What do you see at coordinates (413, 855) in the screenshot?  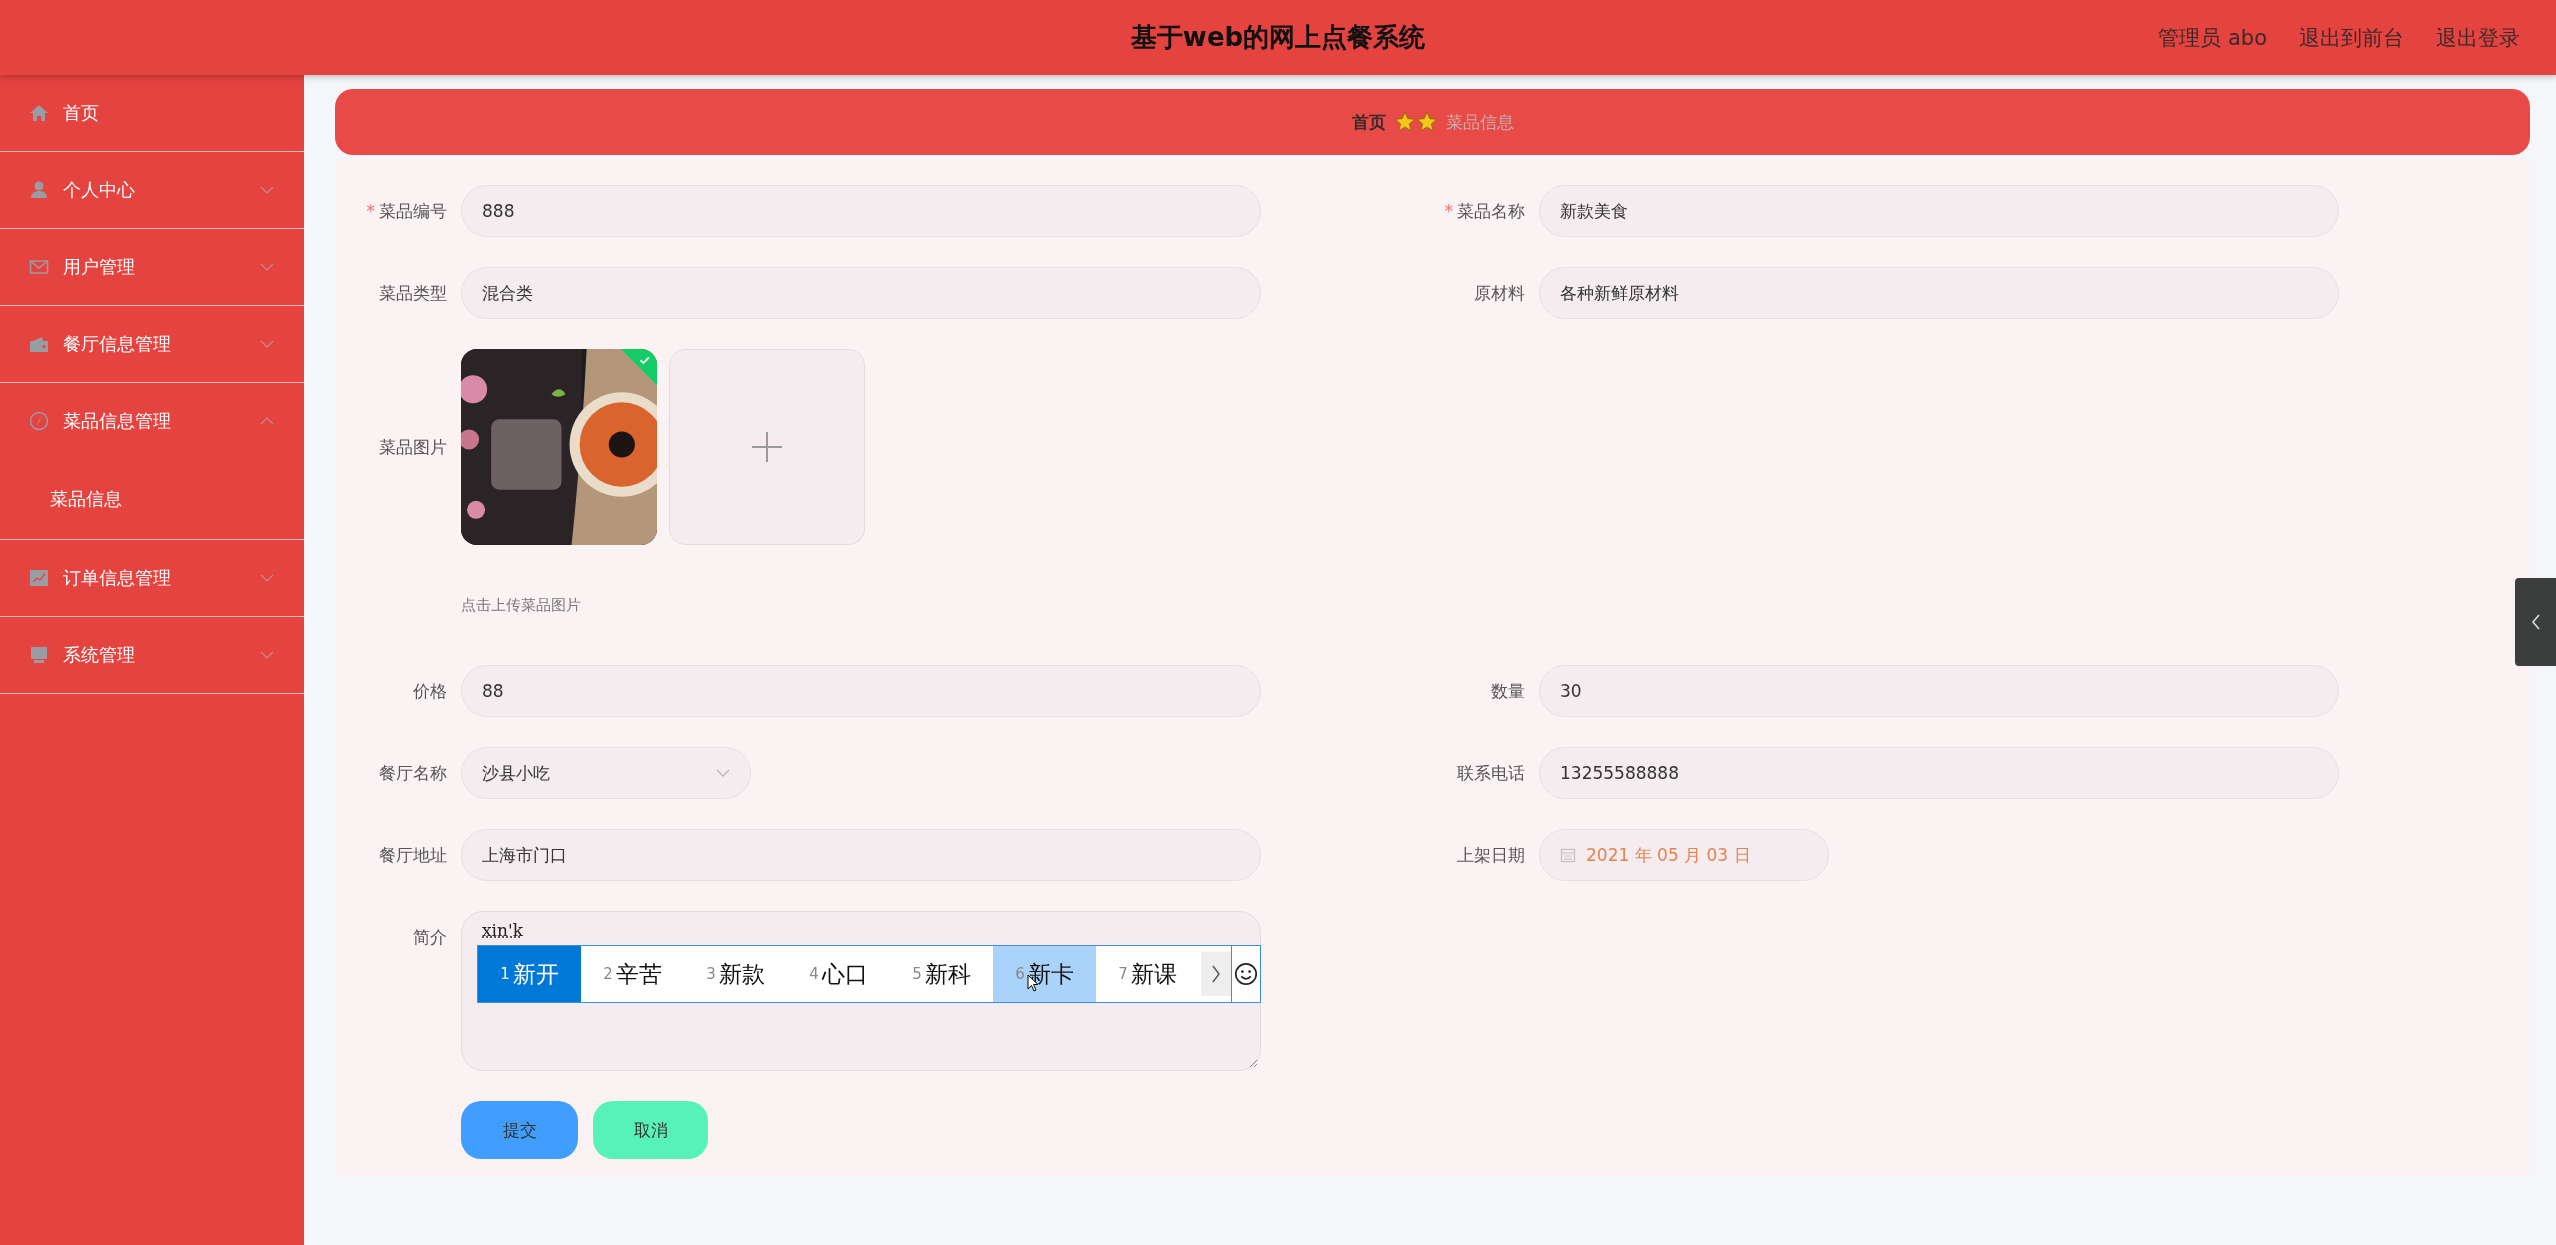 I see `field-label: 餐厅地址` at bounding box center [413, 855].